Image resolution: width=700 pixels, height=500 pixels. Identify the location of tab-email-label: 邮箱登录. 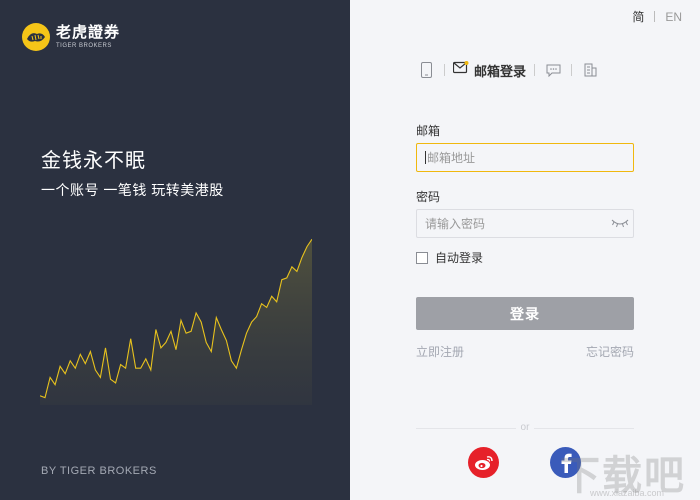
(500, 71).